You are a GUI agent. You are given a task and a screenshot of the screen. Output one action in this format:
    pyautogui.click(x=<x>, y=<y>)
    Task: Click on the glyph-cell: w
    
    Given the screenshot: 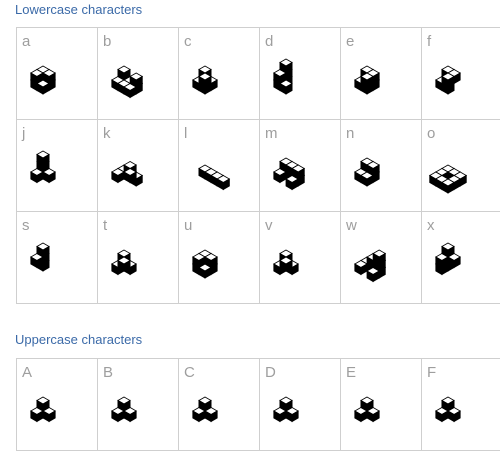 What is the action you would take?
    pyautogui.click(x=381, y=258)
    